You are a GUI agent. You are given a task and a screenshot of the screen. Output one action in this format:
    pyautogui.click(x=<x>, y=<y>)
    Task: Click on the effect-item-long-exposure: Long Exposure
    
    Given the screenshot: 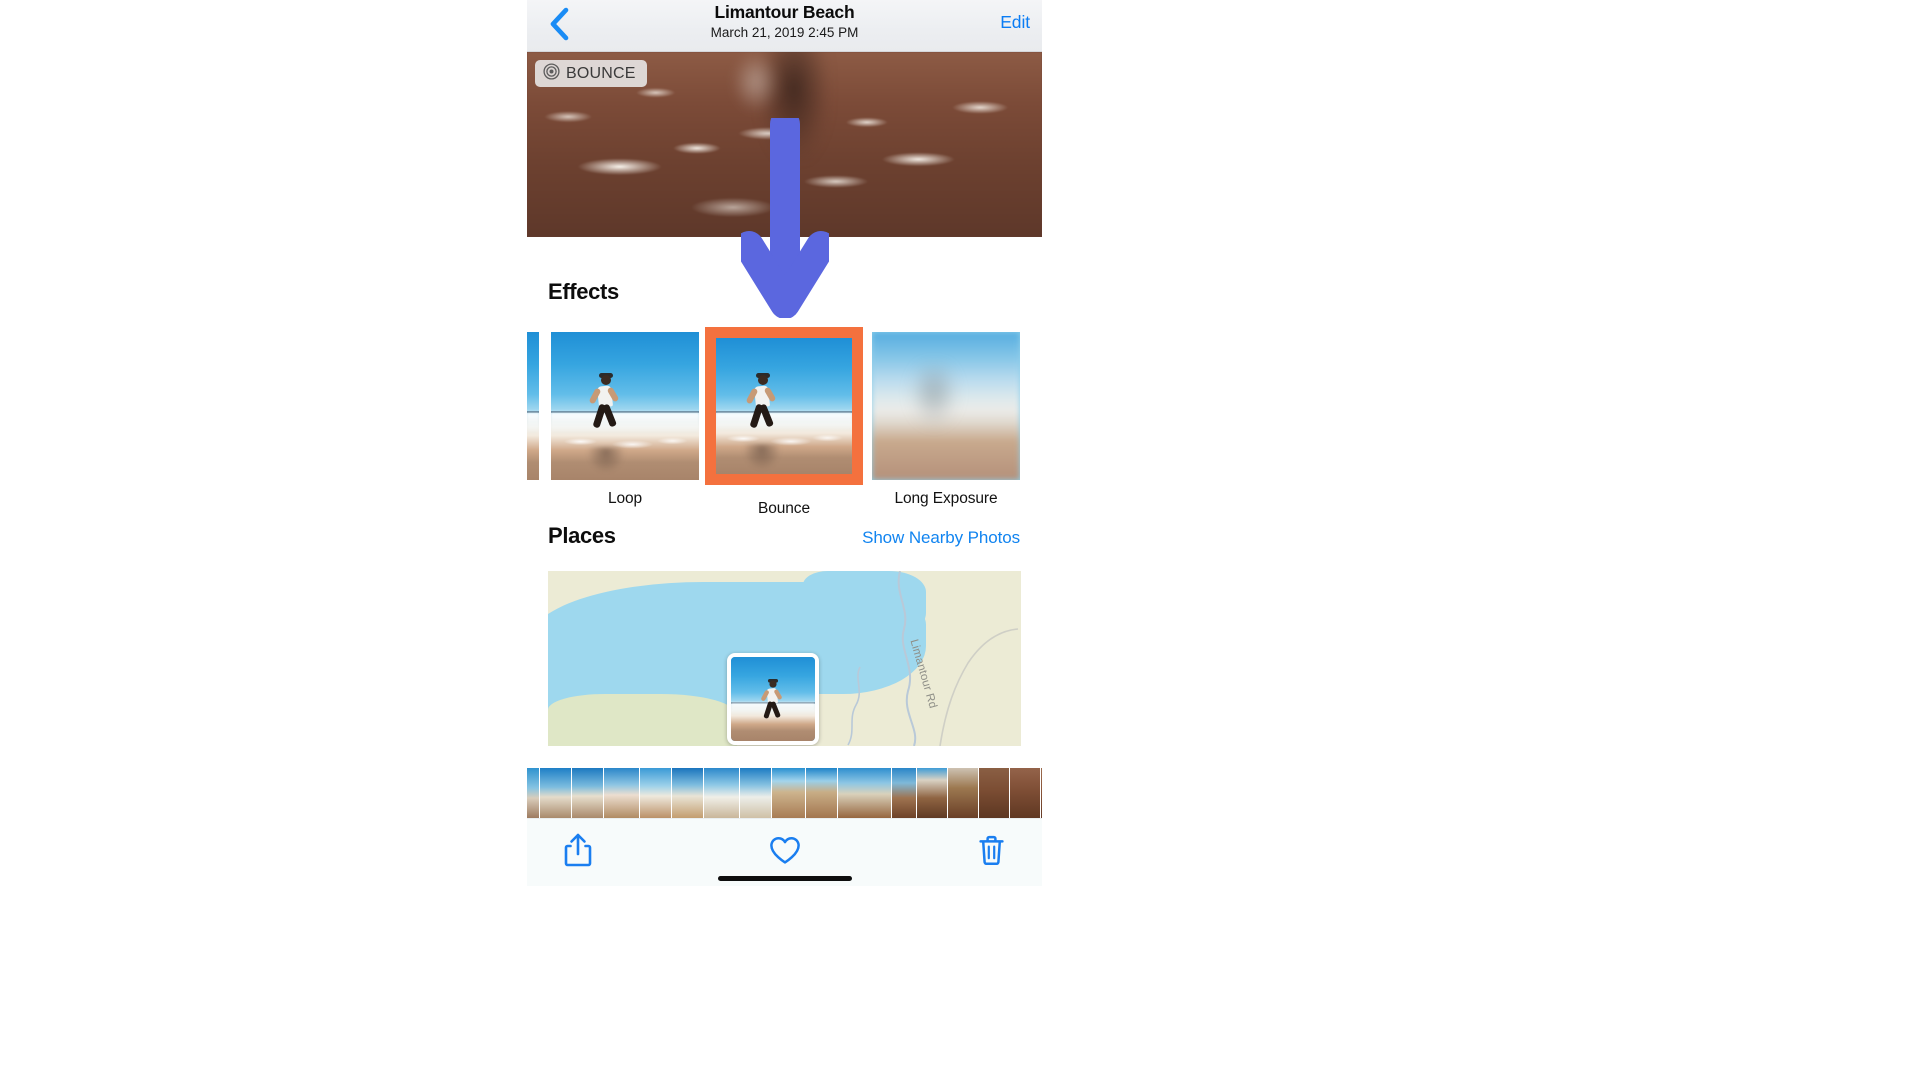 What is the action you would take?
    pyautogui.click(x=946, y=420)
    